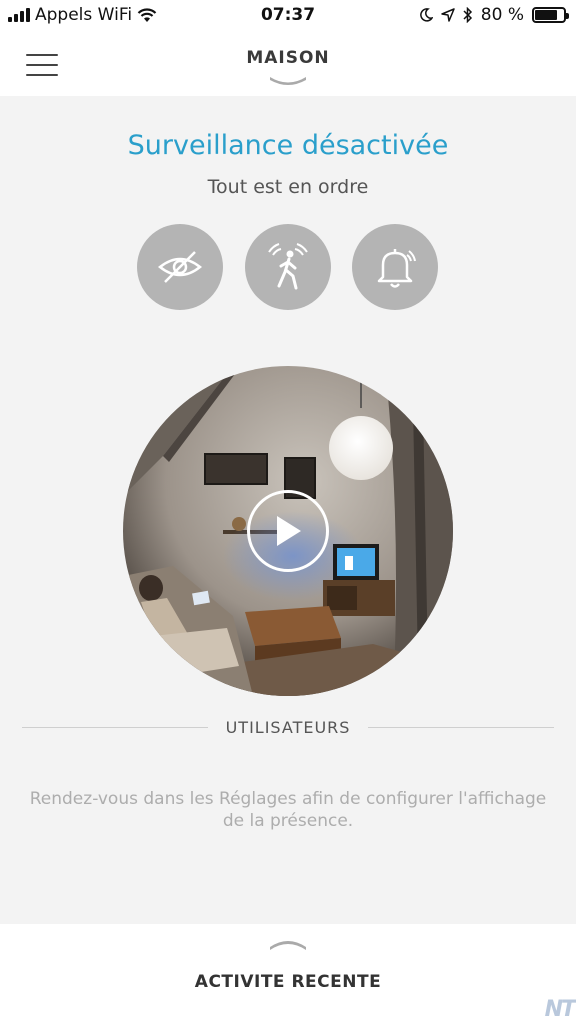 The image size is (576, 1024). Describe the element at coordinates (448, 15) in the screenshot. I see `location-arrow-icon` at that location.